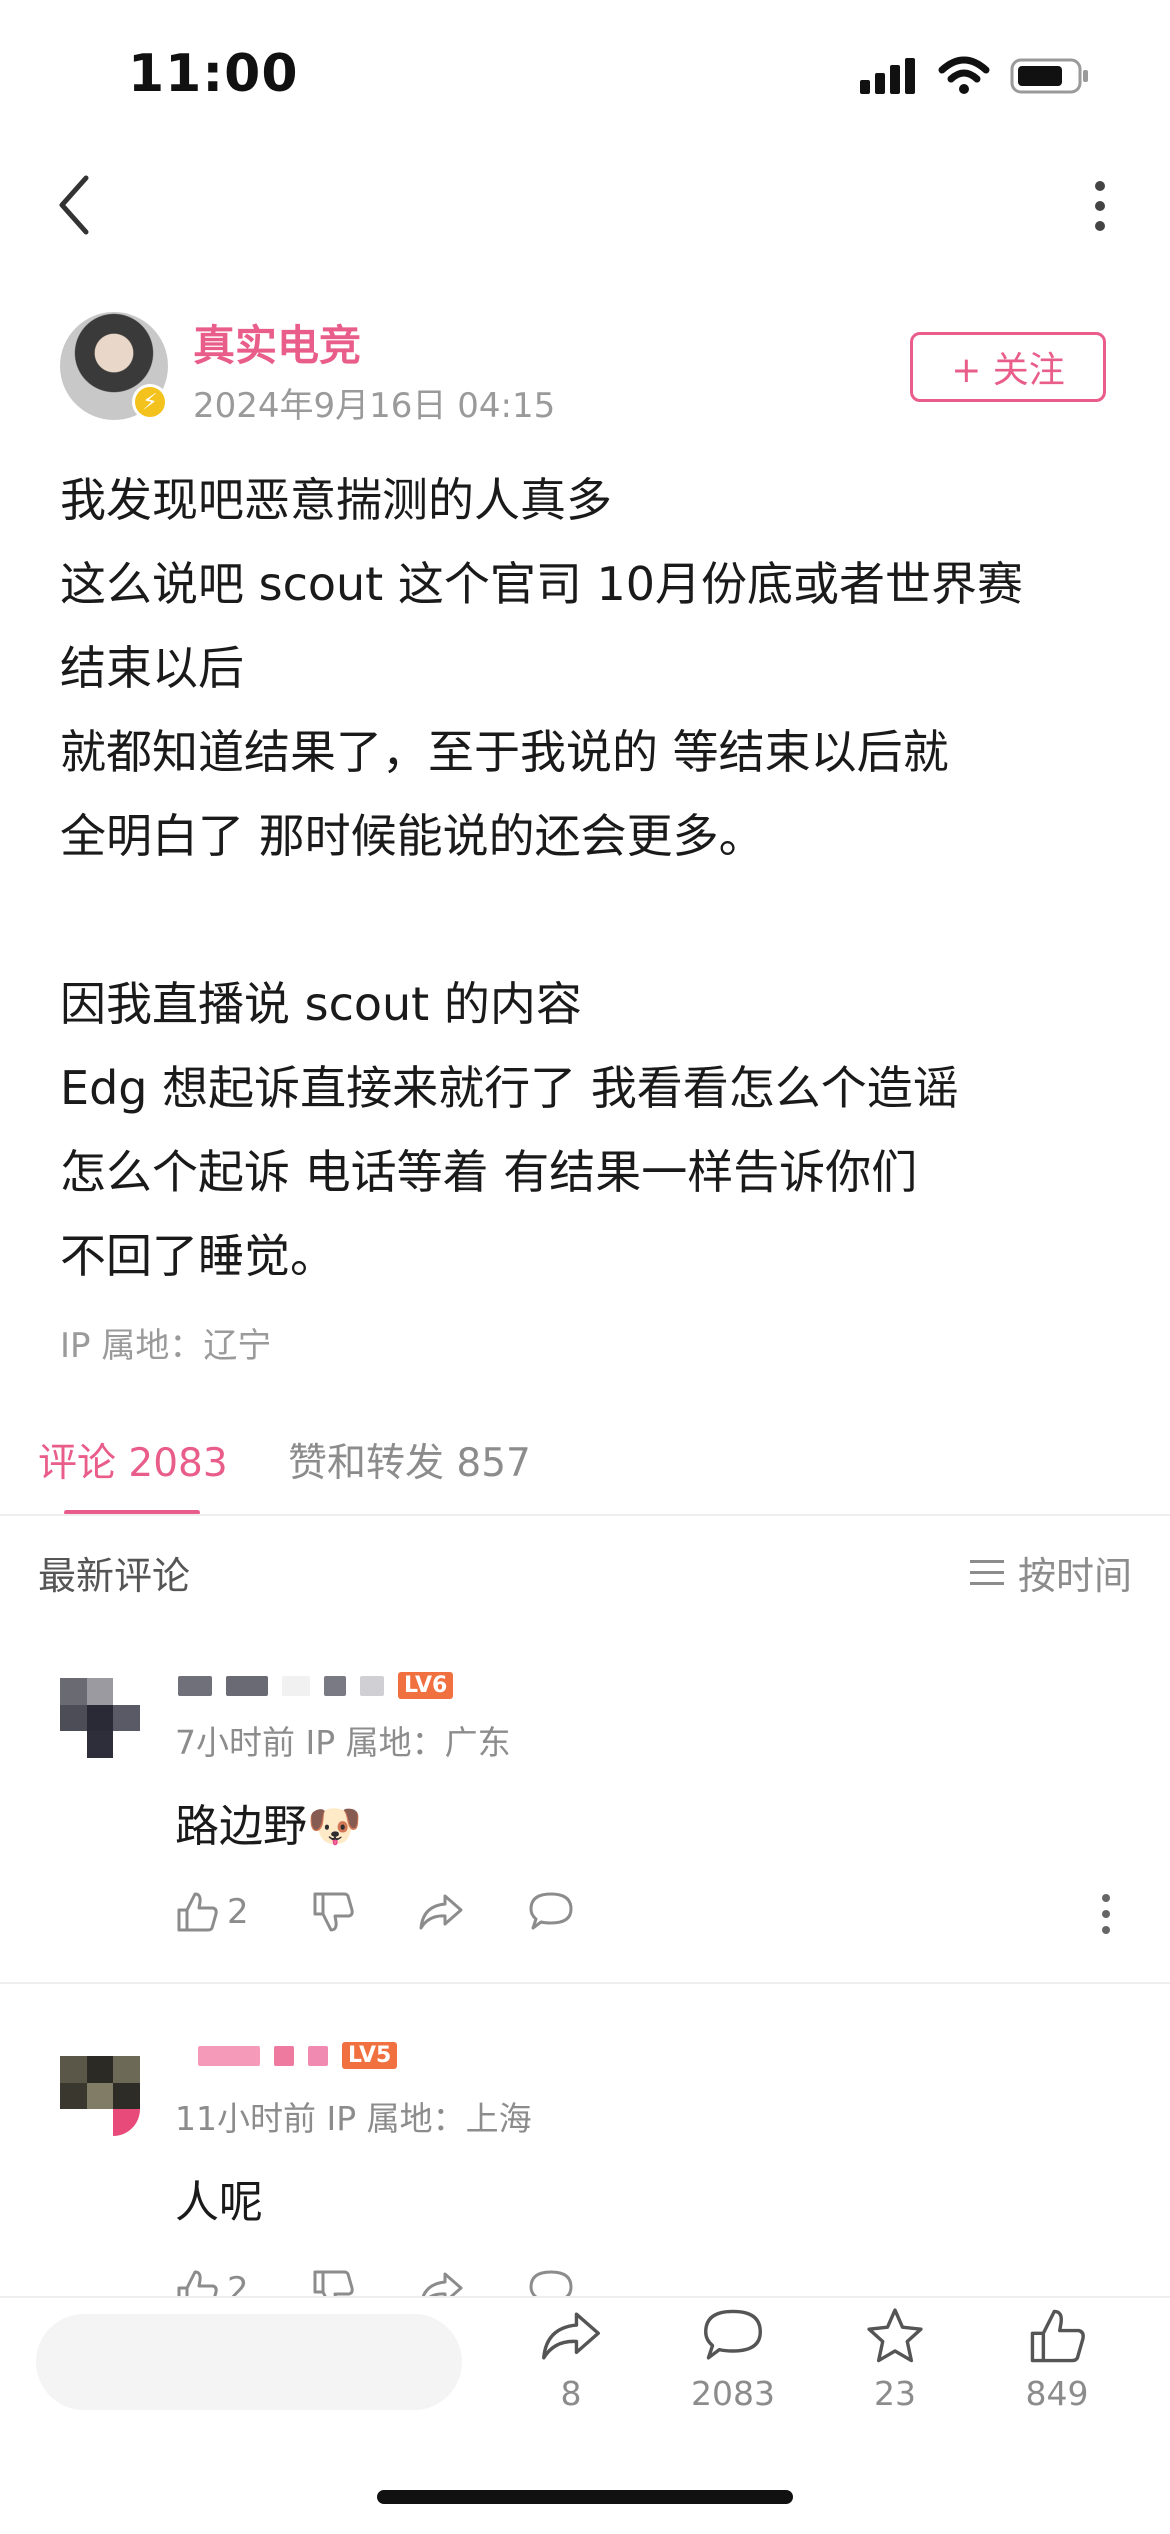  Describe the element at coordinates (733, 2393) in the screenshot. I see `comment-count: 2083` at that location.